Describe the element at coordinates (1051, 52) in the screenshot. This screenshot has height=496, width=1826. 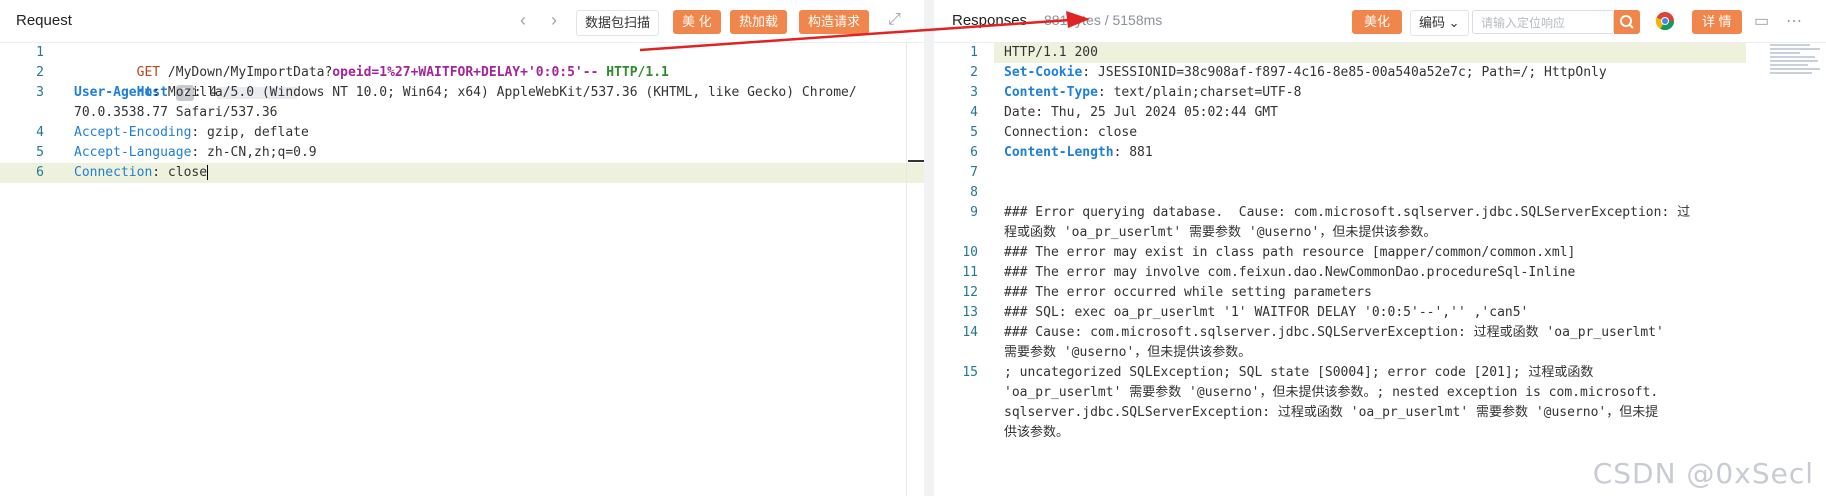
I see `response-line-text: HTTP/1.1 200` at that location.